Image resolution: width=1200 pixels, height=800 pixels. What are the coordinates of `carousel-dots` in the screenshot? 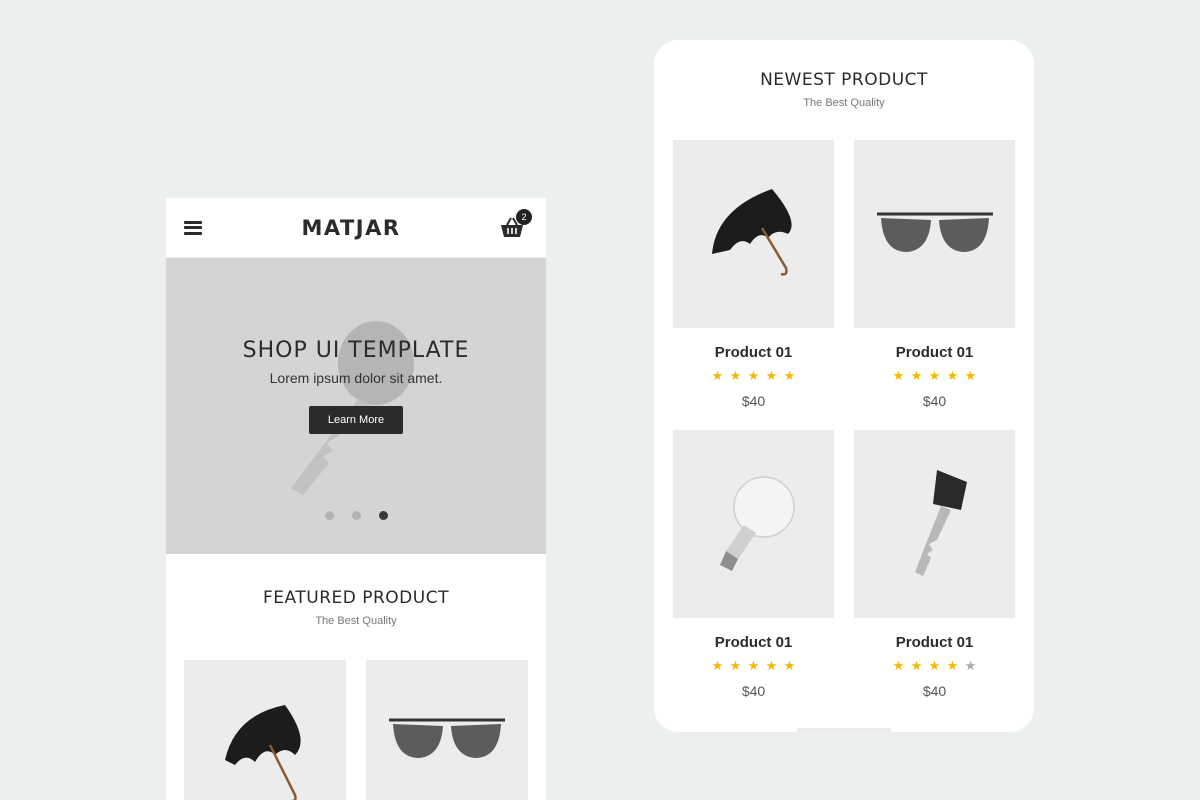 It's located at (356, 515).